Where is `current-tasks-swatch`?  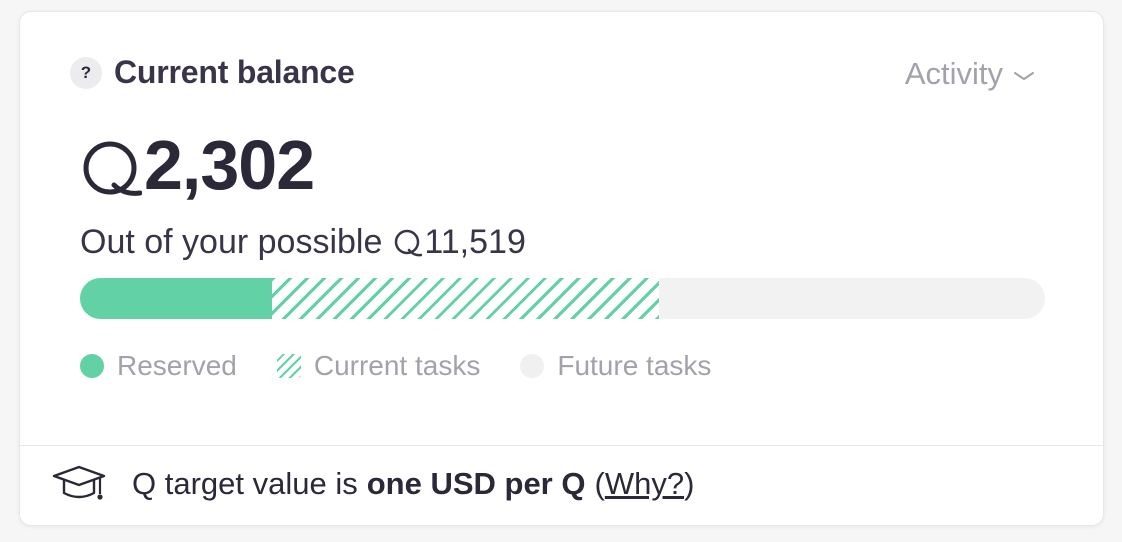
current-tasks-swatch is located at coordinates (288, 366).